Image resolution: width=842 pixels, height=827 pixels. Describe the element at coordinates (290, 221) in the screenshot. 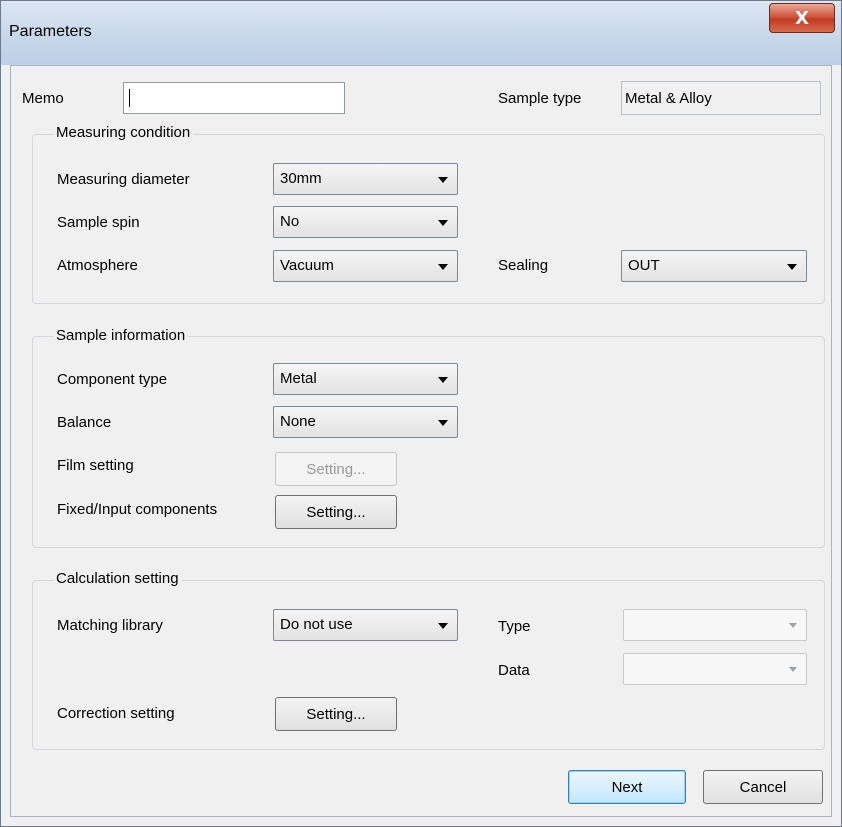

I see `sample-spin-value: No` at that location.